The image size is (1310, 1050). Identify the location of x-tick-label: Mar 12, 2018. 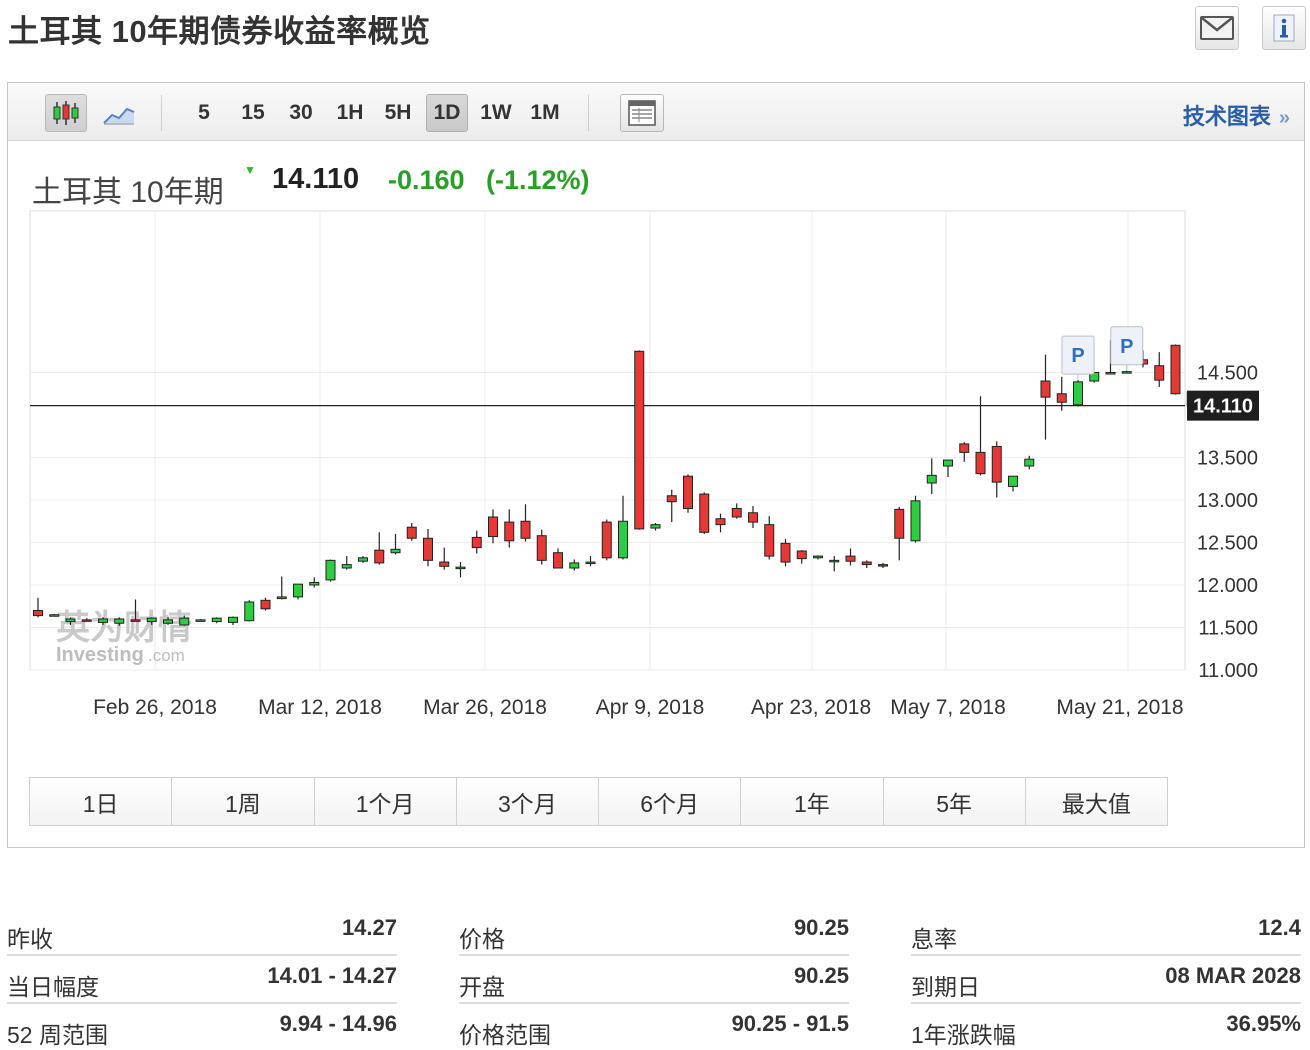
(320, 707).